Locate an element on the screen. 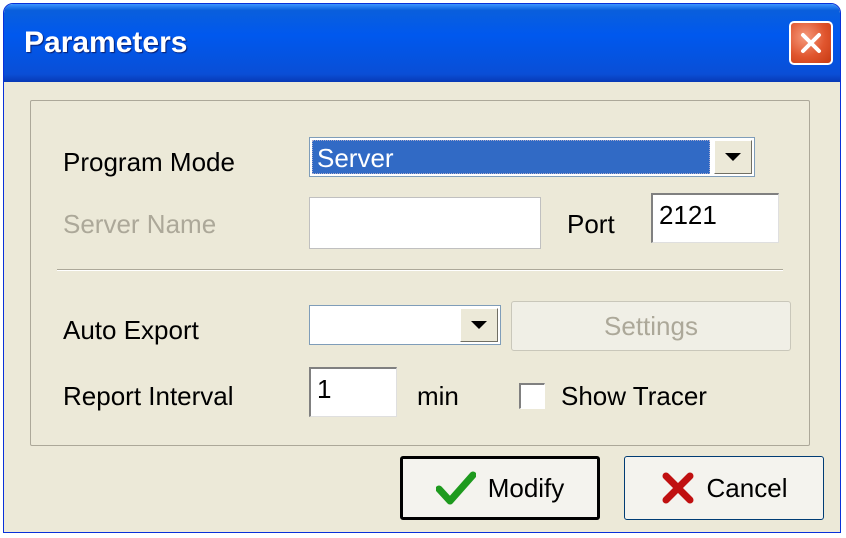 The width and height of the screenshot is (846, 538). auto-export-select is located at coordinates (405, 325).